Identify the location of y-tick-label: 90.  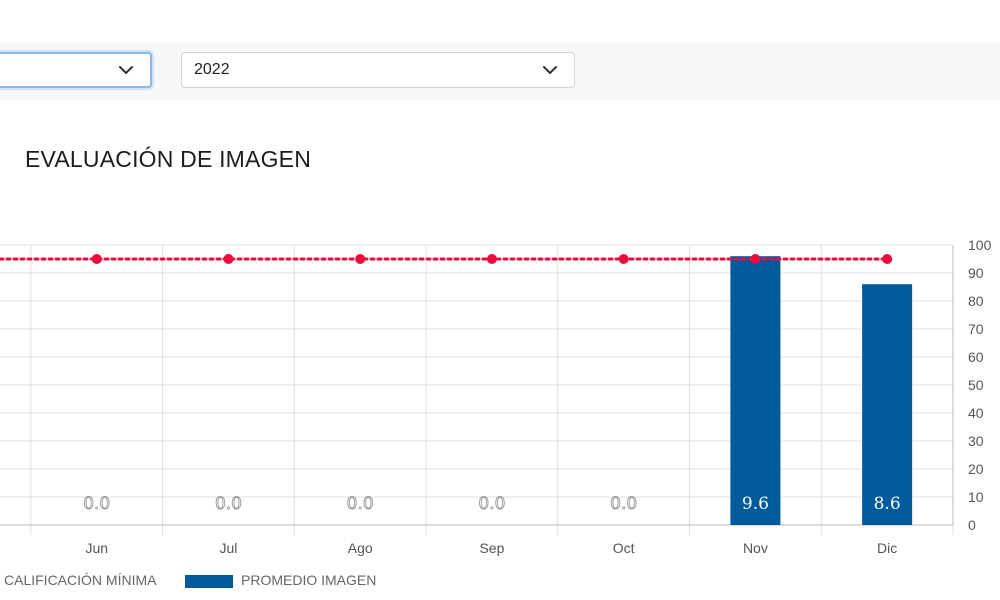
(976, 273).